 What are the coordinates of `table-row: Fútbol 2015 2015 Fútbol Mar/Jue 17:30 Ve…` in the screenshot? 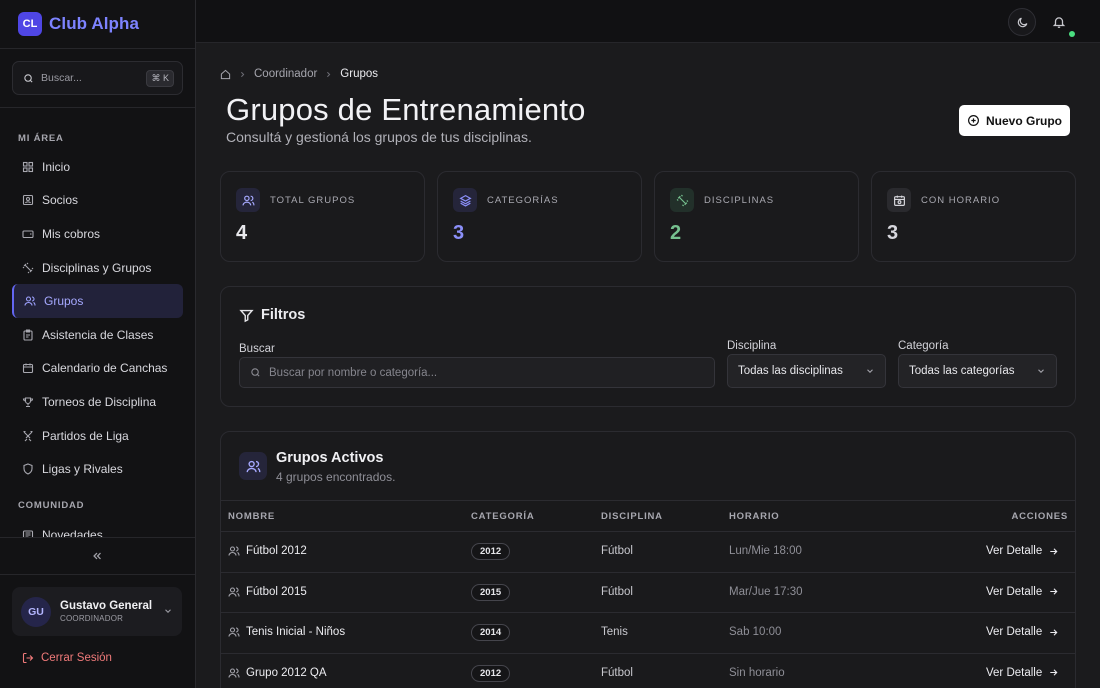 It's located at (648, 593).